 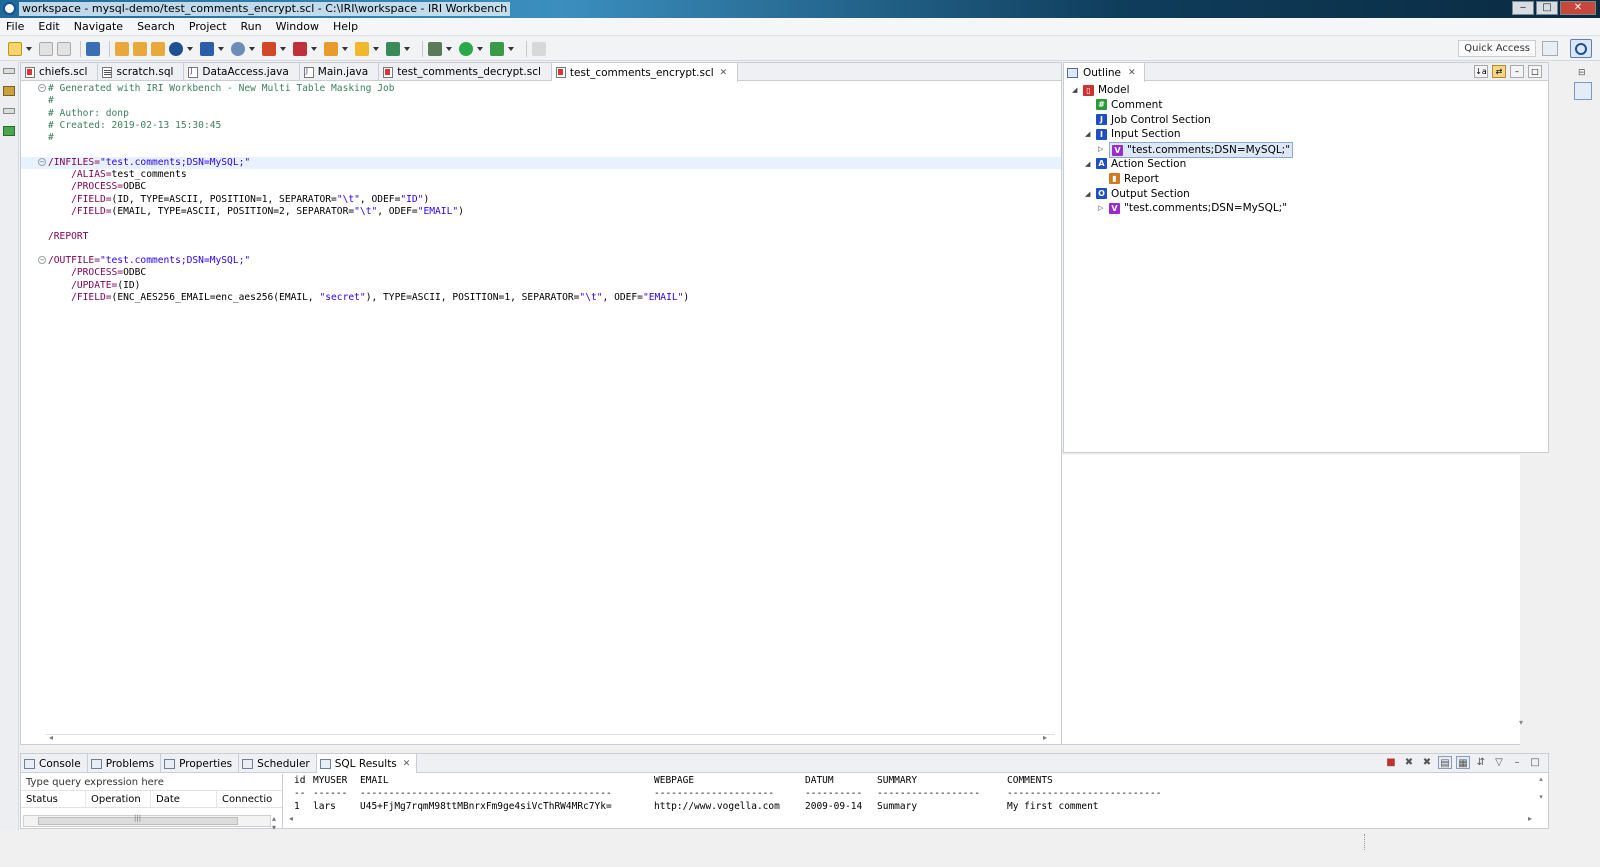 I want to click on outline-node: ◢ A Action Section, so click(x=1306, y=164).